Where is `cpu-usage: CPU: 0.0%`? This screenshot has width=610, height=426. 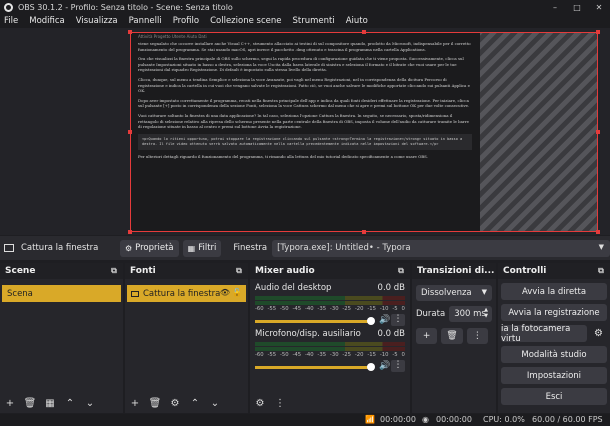 cpu-usage: CPU: 0.0% is located at coordinates (504, 419).